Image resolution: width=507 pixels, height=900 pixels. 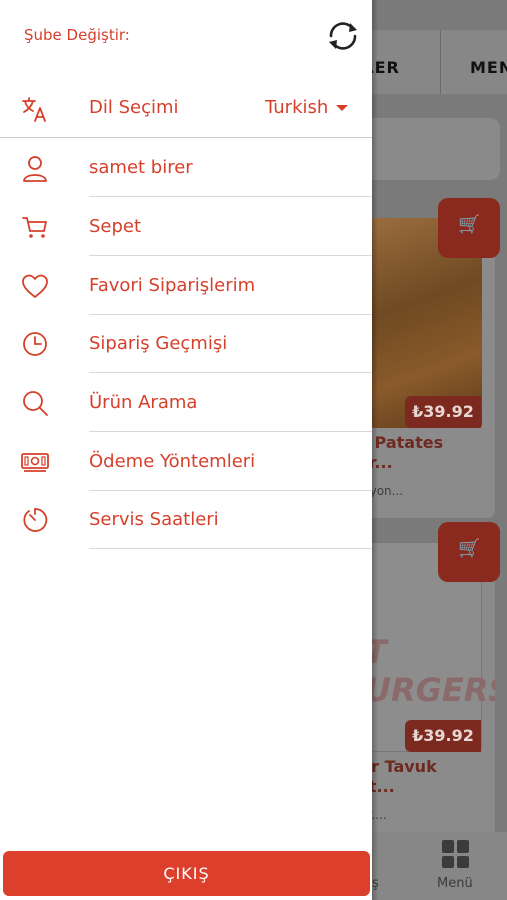 What do you see at coordinates (77, 35) in the screenshot?
I see `branch-change-label: Şube Değiştir:` at bounding box center [77, 35].